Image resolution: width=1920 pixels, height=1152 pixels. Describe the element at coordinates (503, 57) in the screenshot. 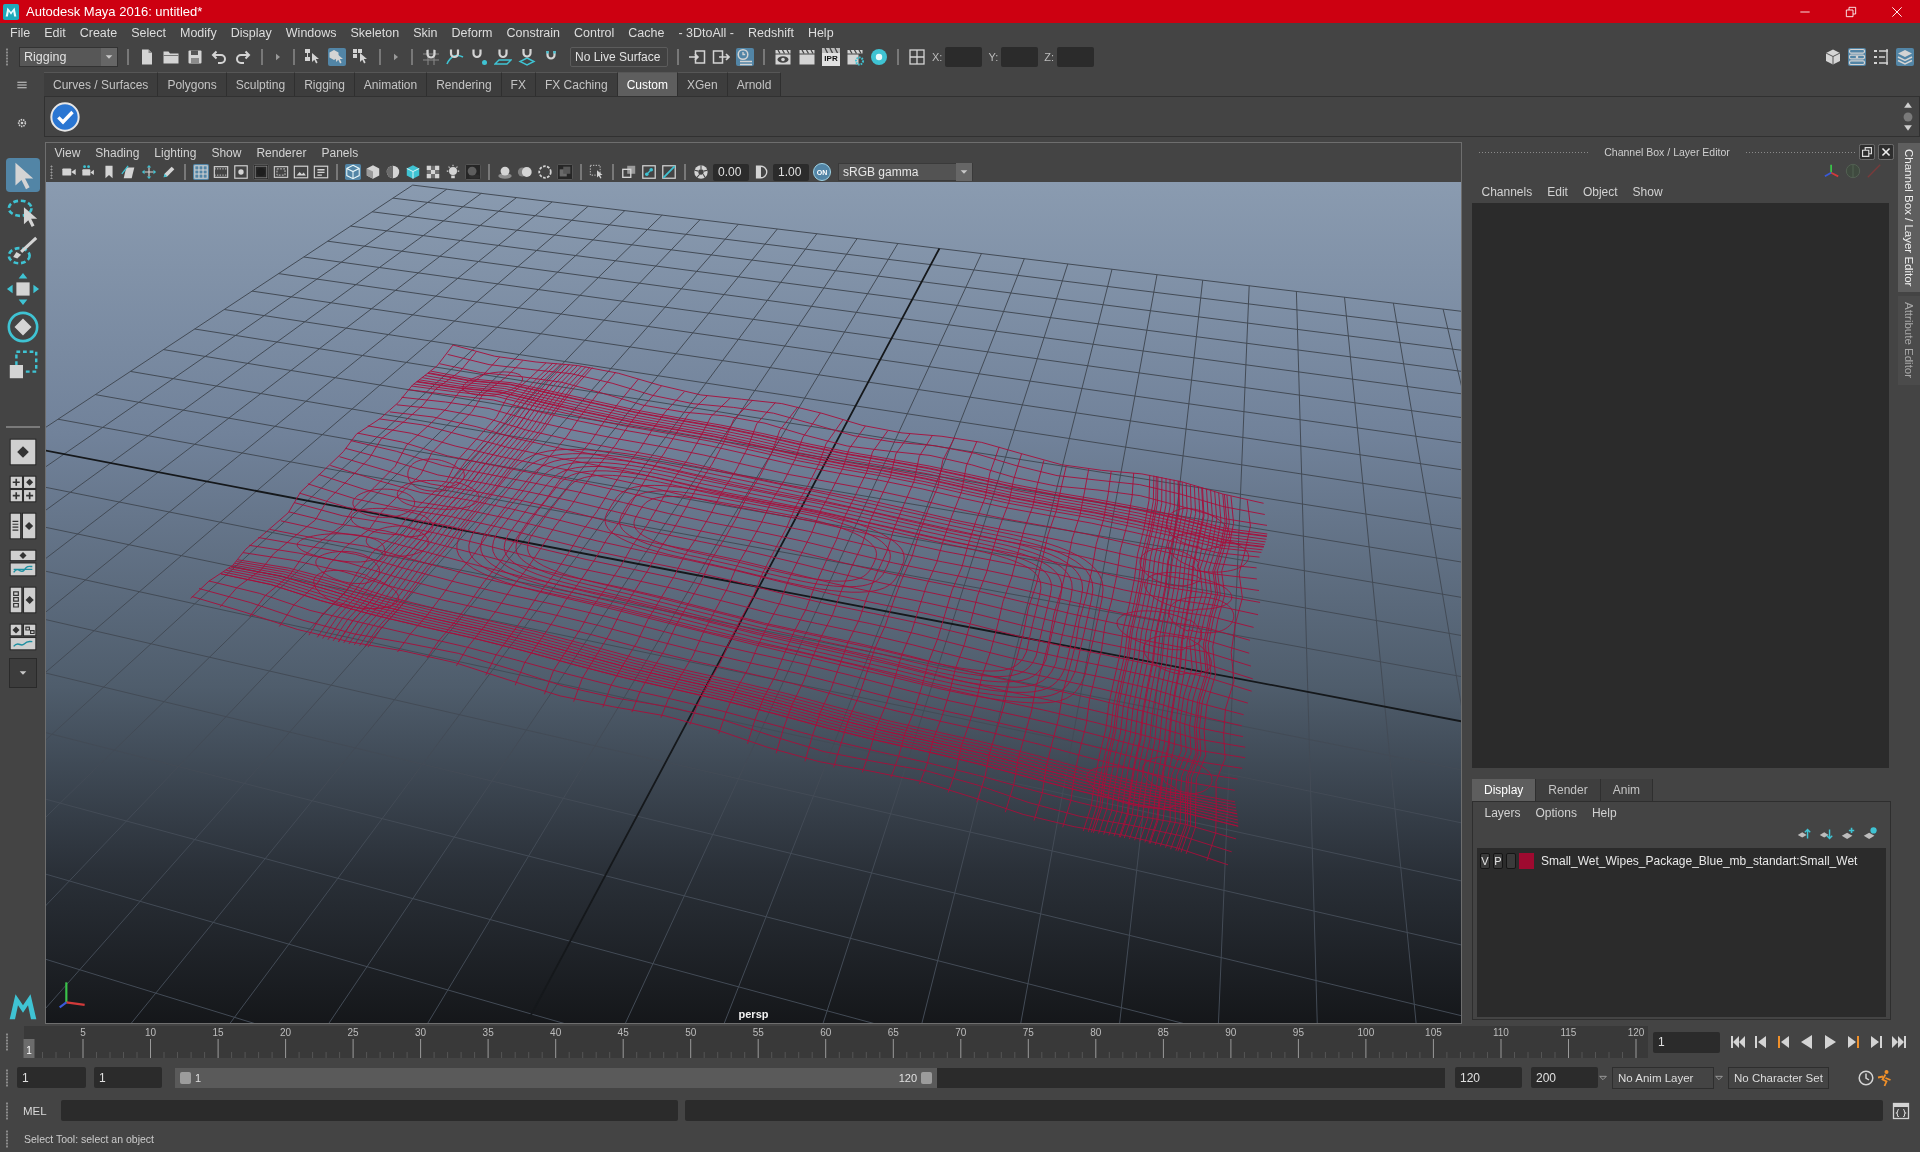

I see `magnet-plane-icon` at that location.